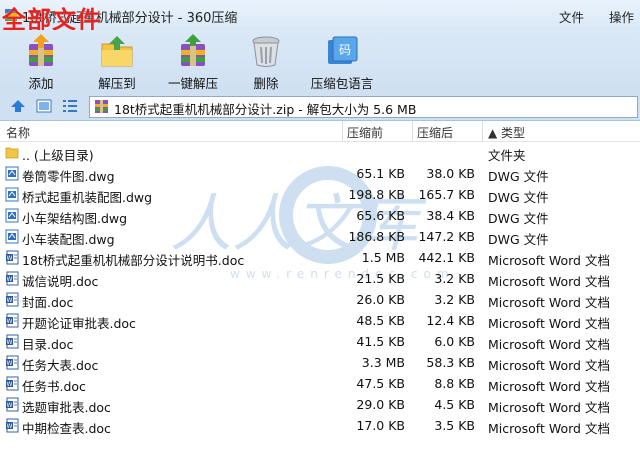 The height and width of the screenshot is (458, 640). I want to click on file-packed-size: 1.5 MB, so click(383, 257).